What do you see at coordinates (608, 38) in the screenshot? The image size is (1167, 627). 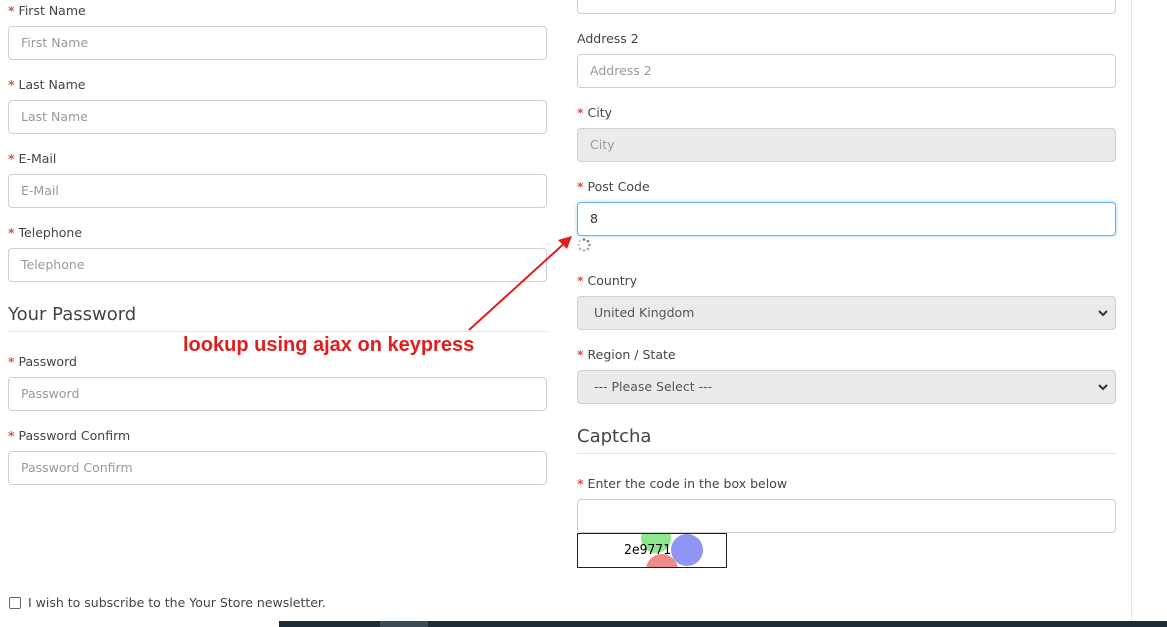 I see `address2-label: Address 2` at bounding box center [608, 38].